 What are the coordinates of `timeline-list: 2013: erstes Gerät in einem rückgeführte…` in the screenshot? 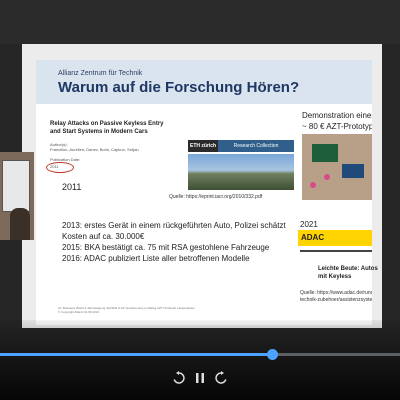 It's located at (180, 242).